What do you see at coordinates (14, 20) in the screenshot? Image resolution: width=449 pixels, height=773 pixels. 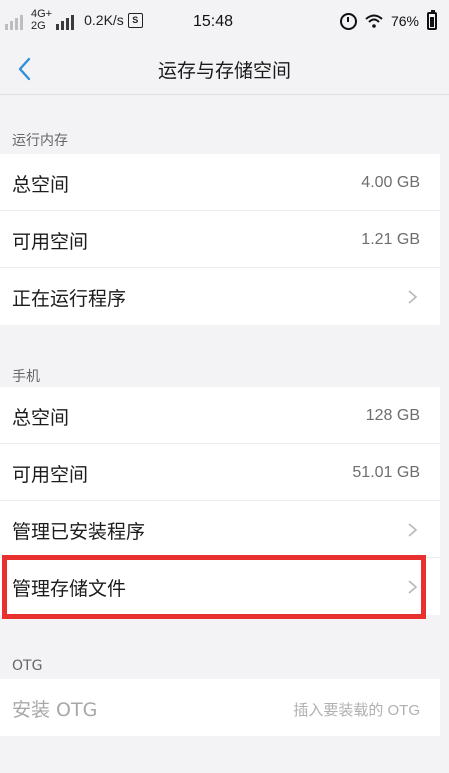 I see `signal-strength-icon-sim1` at bounding box center [14, 20].